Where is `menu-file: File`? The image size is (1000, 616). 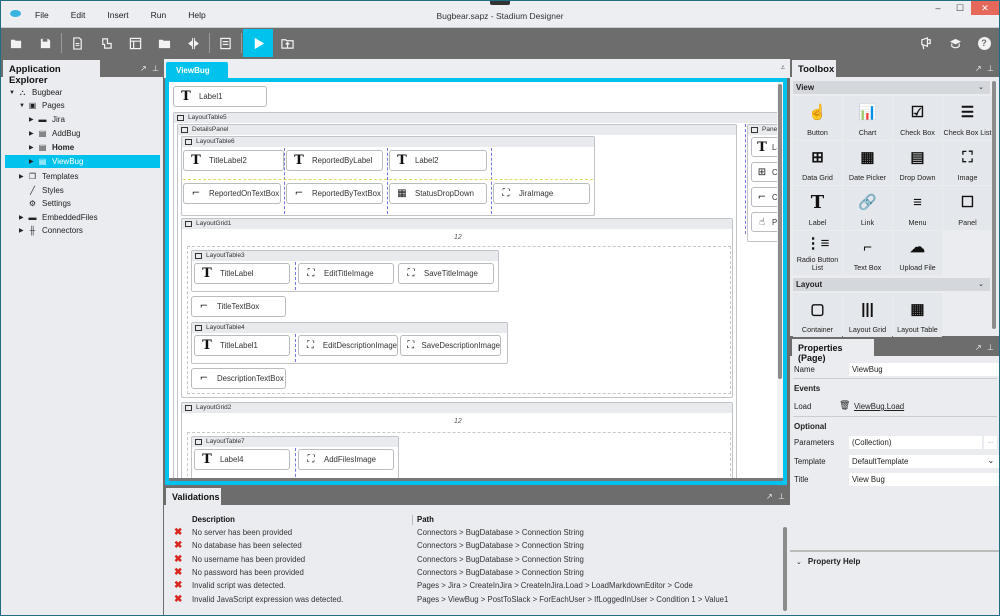
menu-file: File is located at coordinates (42, 15).